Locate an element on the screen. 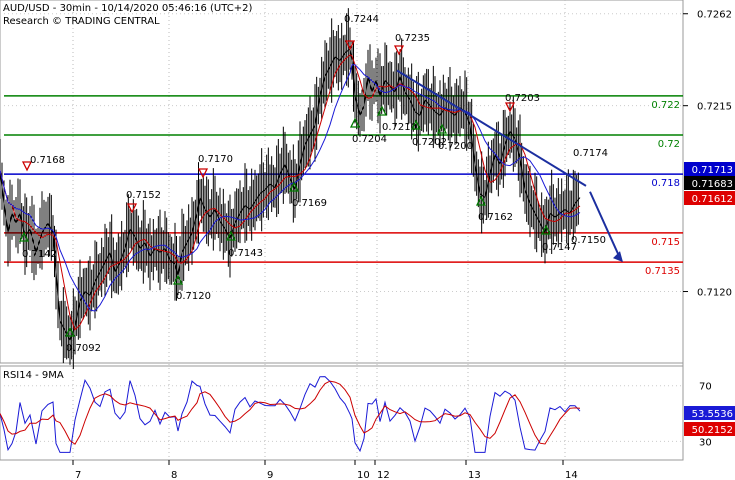  level-label: 0.72 is located at coordinates (669, 144).